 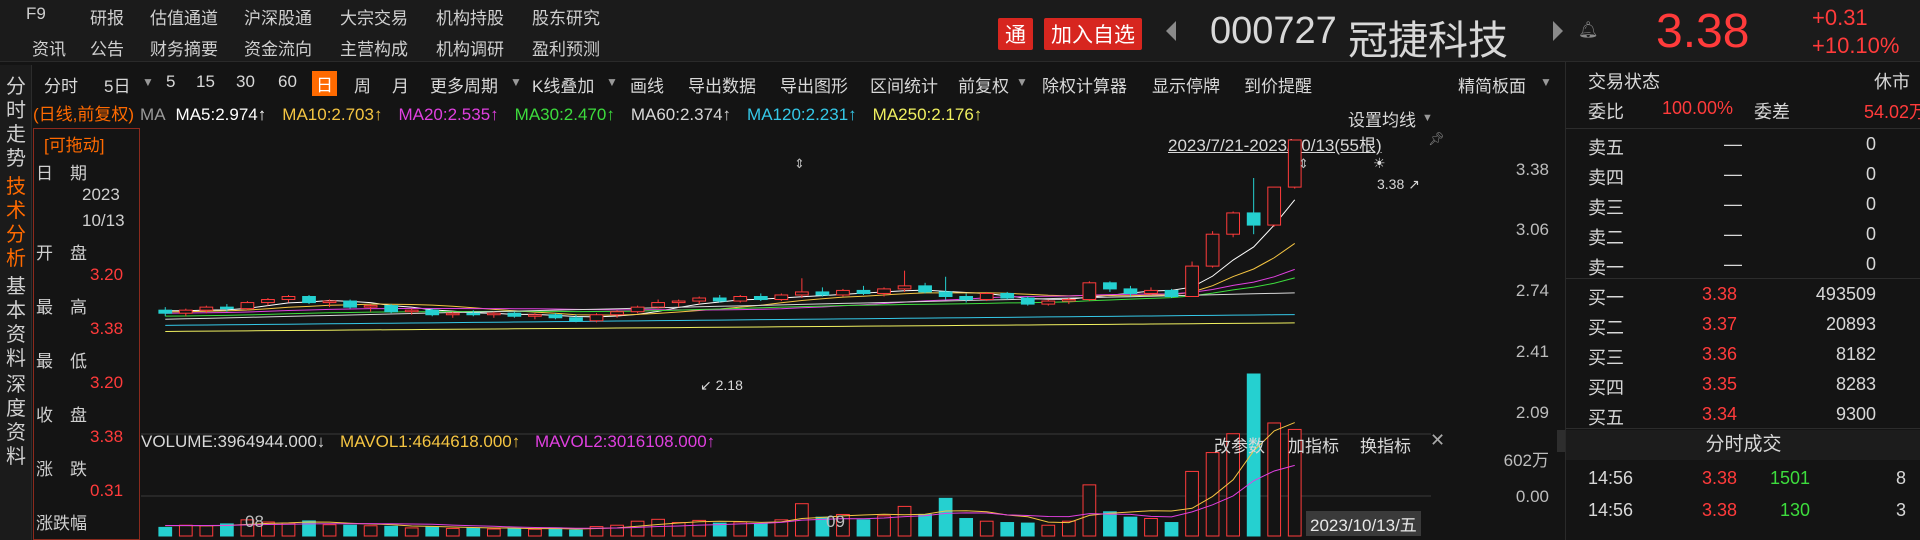 What do you see at coordinates (1186, 84) in the screenshot?
I see `show-suspend-button: 显示停牌` at bounding box center [1186, 84].